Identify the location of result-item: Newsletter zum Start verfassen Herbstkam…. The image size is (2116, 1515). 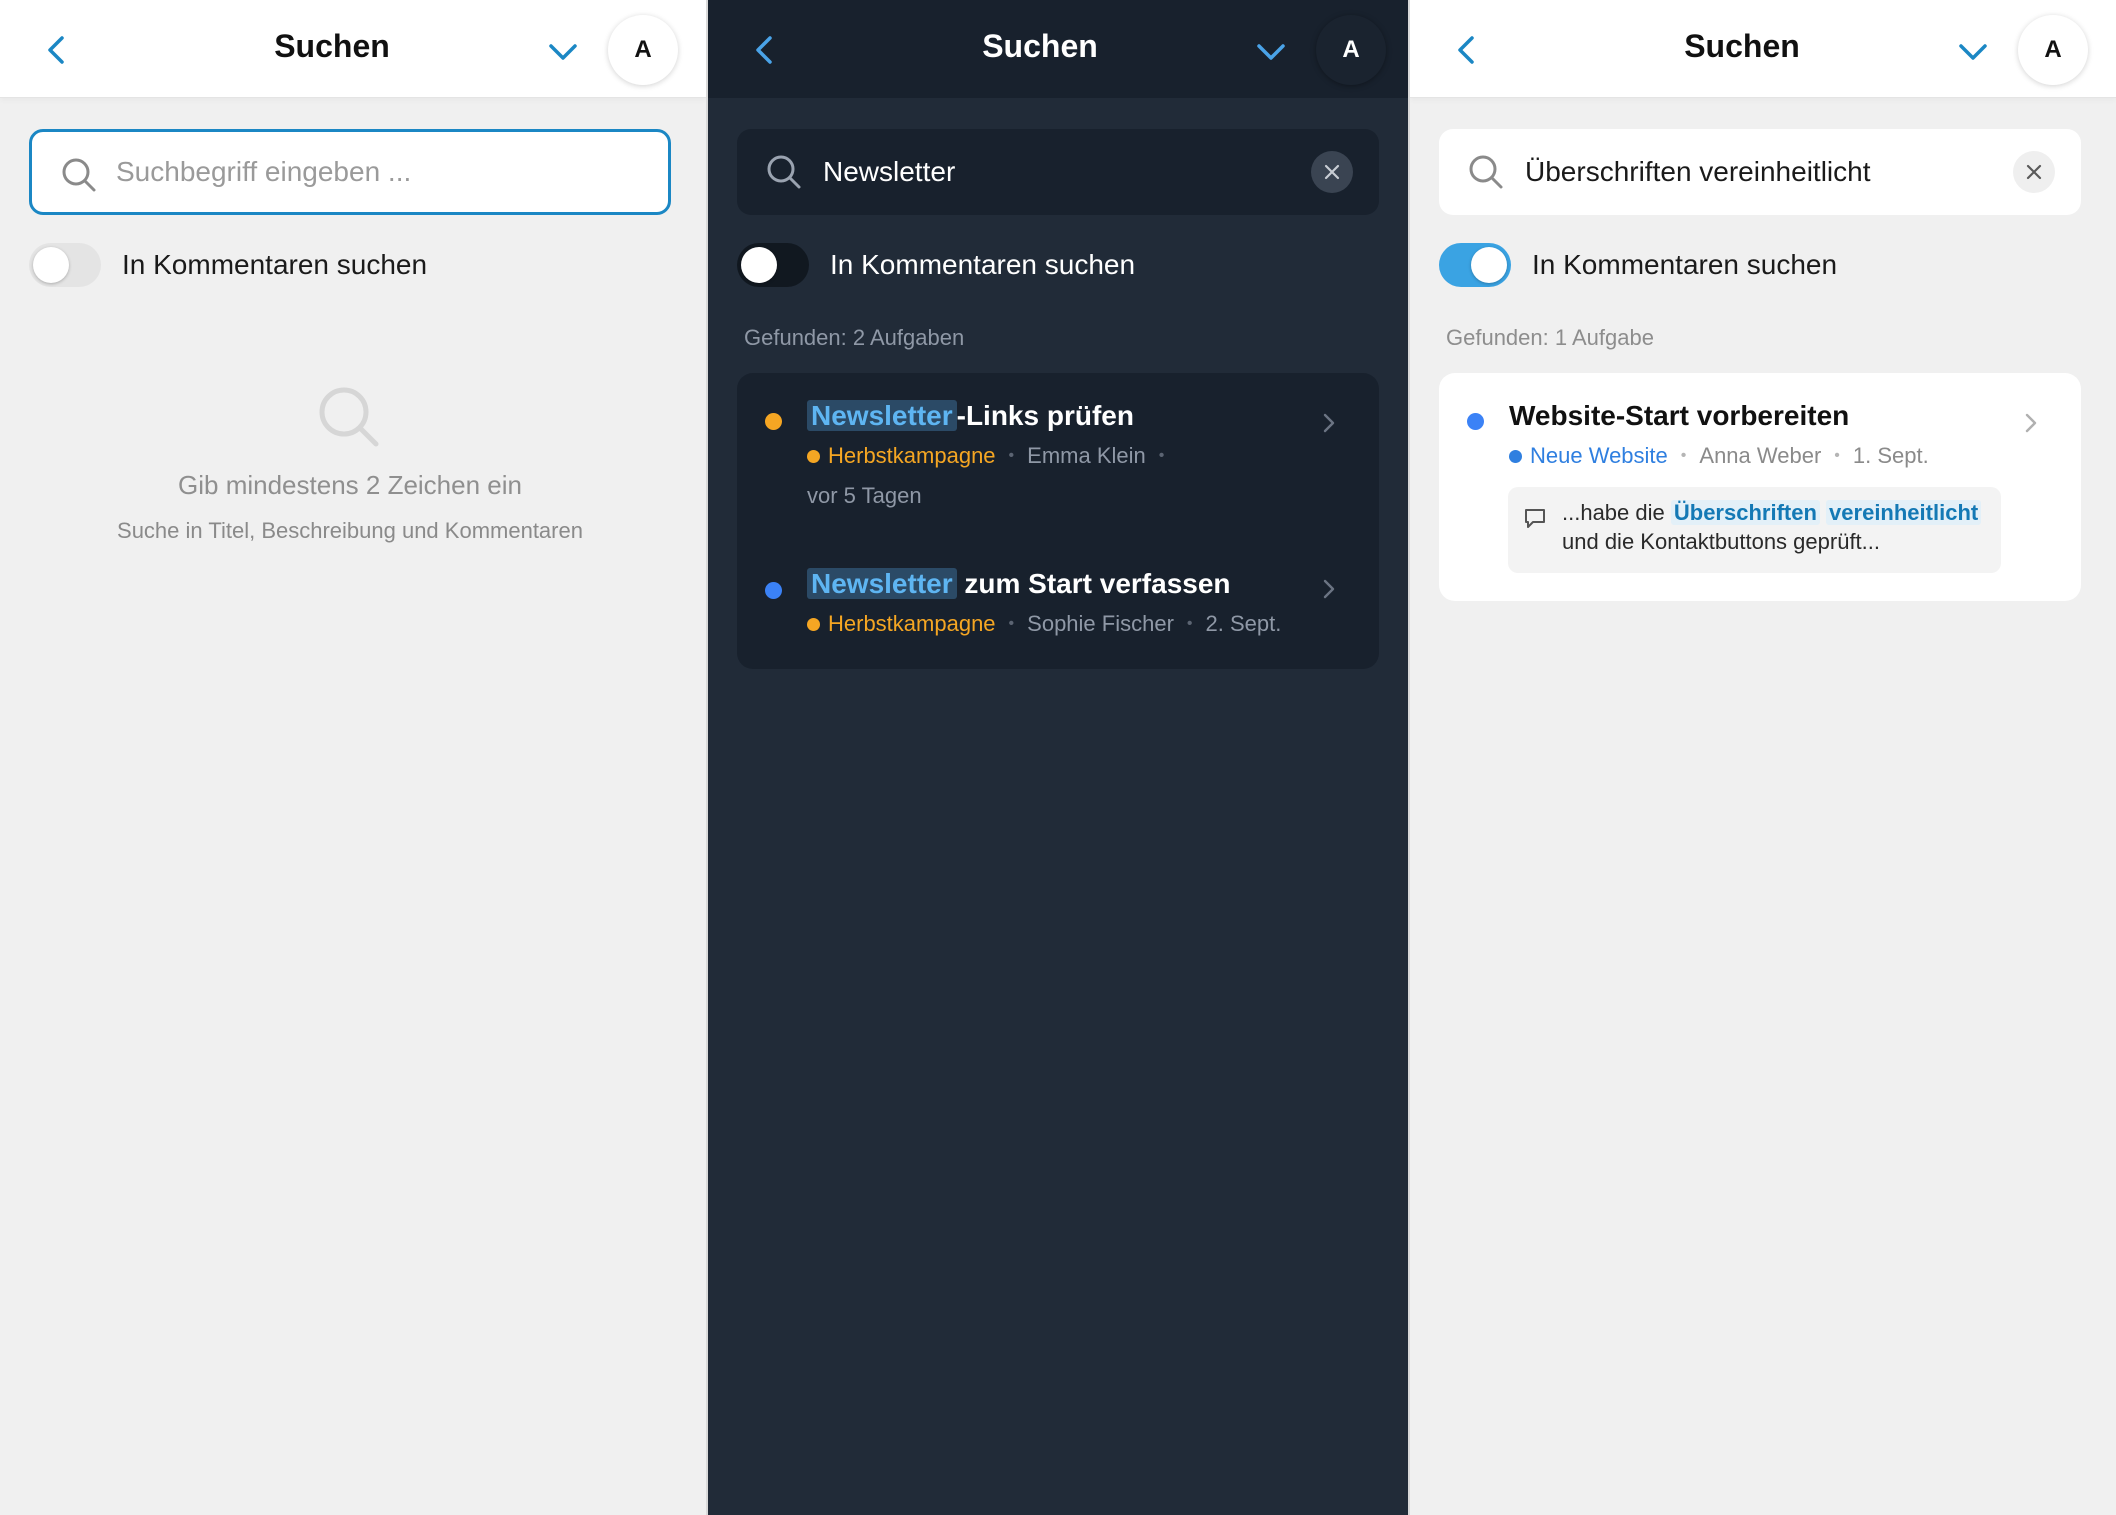
(1058, 603).